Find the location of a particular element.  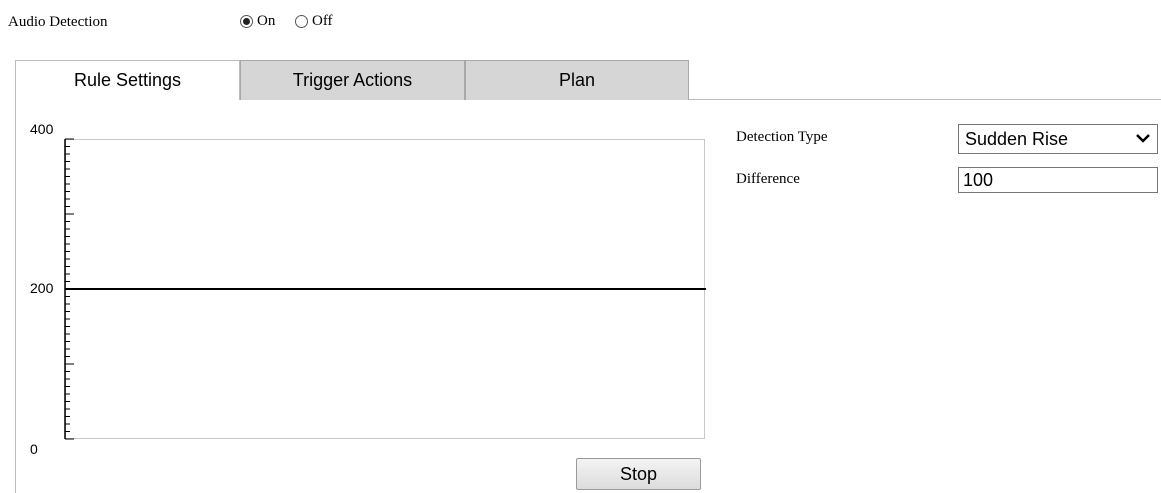

off-radio-label: Off is located at coordinates (322, 21).